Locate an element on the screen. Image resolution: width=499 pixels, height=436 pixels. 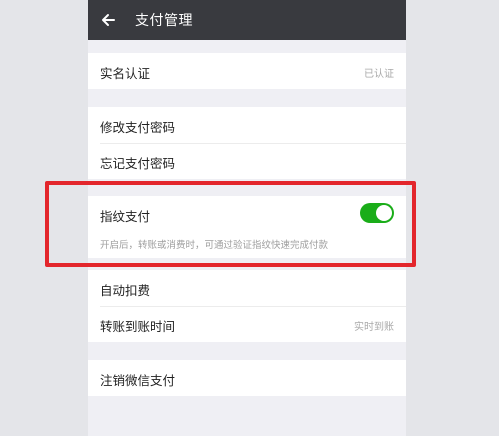
identity-verification-row: 实名认证 已认证 is located at coordinates (247, 71).